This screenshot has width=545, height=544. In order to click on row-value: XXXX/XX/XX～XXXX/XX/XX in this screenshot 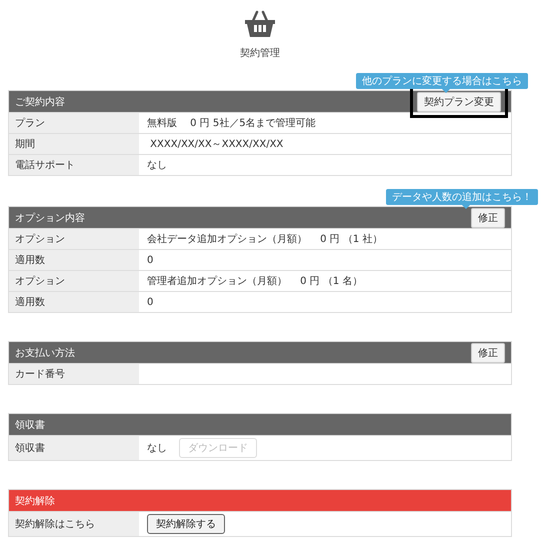, I will do `click(216, 144)`.